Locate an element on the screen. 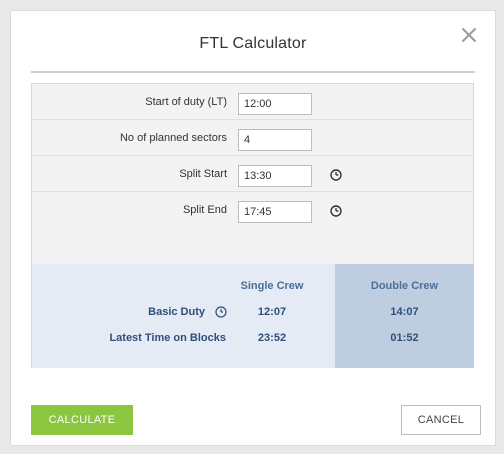 The image size is (504, 454). info-icon is located at coordinates (221, 312).